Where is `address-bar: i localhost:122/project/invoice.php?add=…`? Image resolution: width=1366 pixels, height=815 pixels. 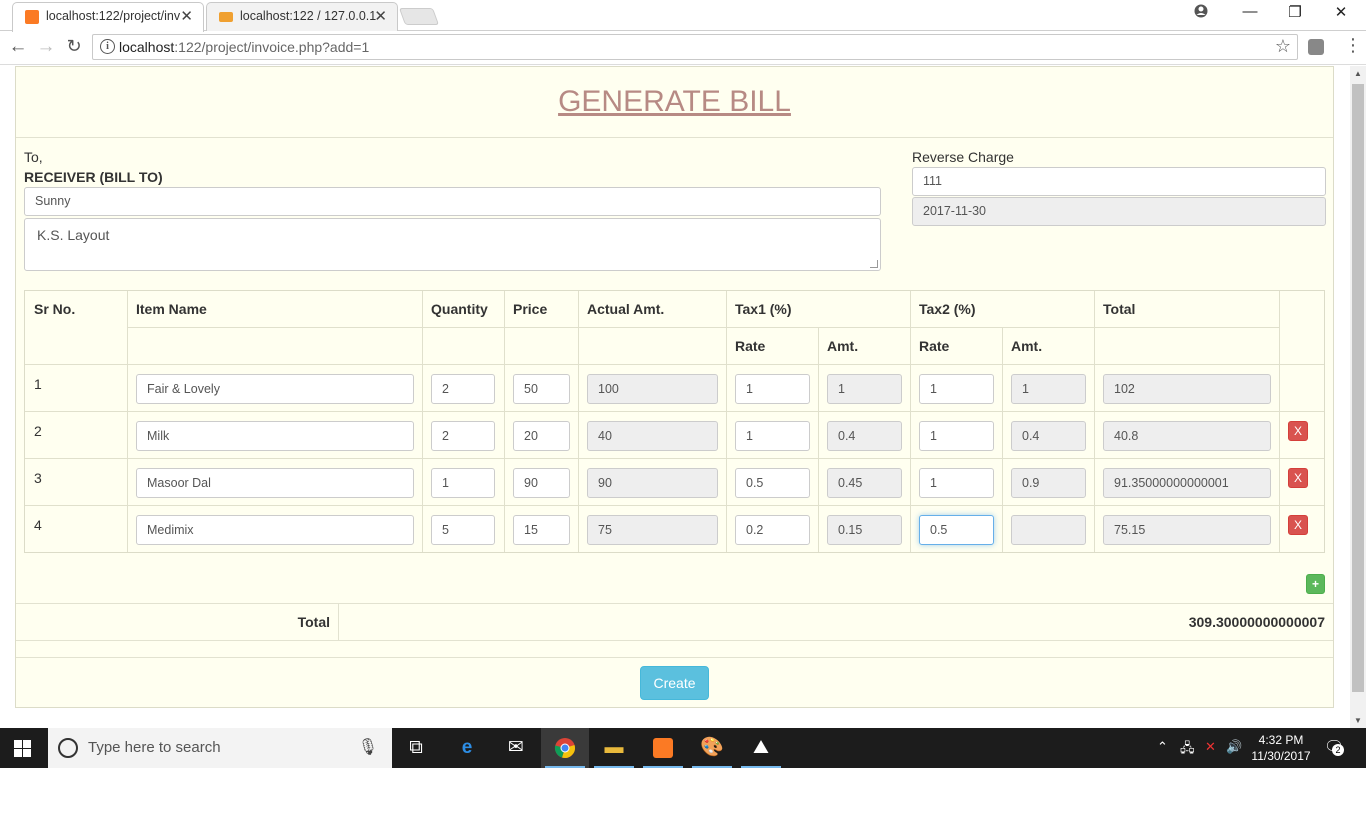 address-bar: i localhost:122/project/invoice.php?add=… is located at coordinates (695, 47).